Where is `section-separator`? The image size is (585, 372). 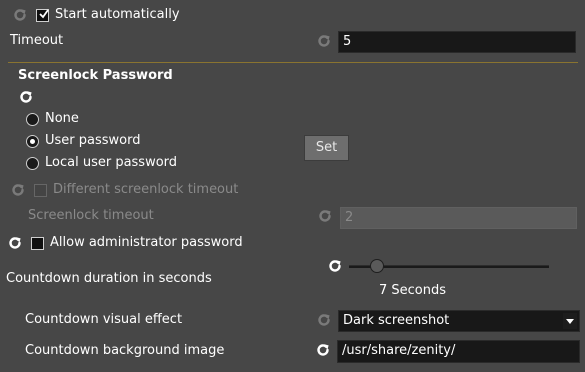 section-separator is located at coordinates (293, 62).